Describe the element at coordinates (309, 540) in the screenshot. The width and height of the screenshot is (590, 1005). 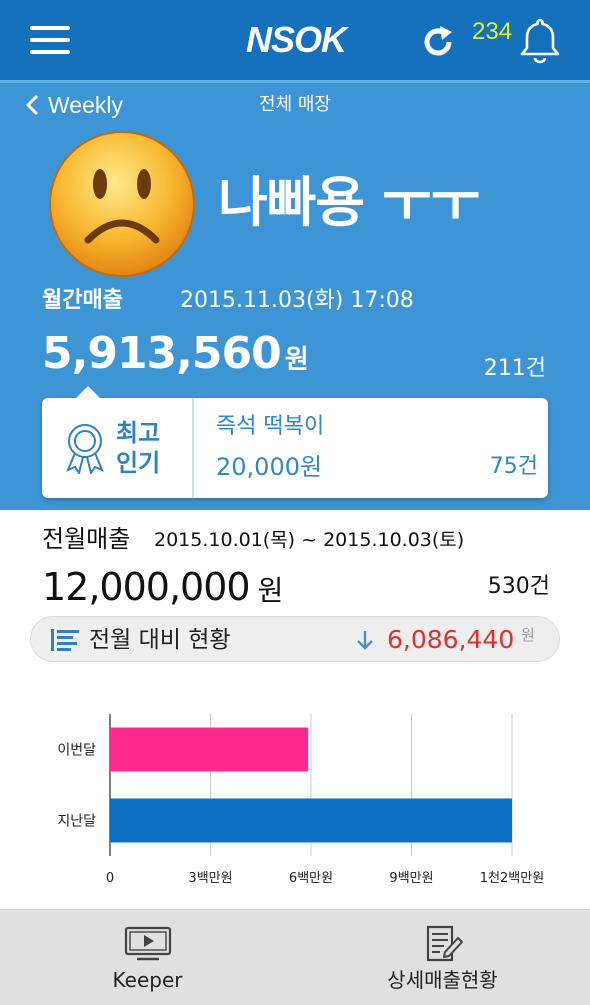
I see `previous-month-range: 2015.10.01(목) ~ 2015.10.03(토)` at that location.